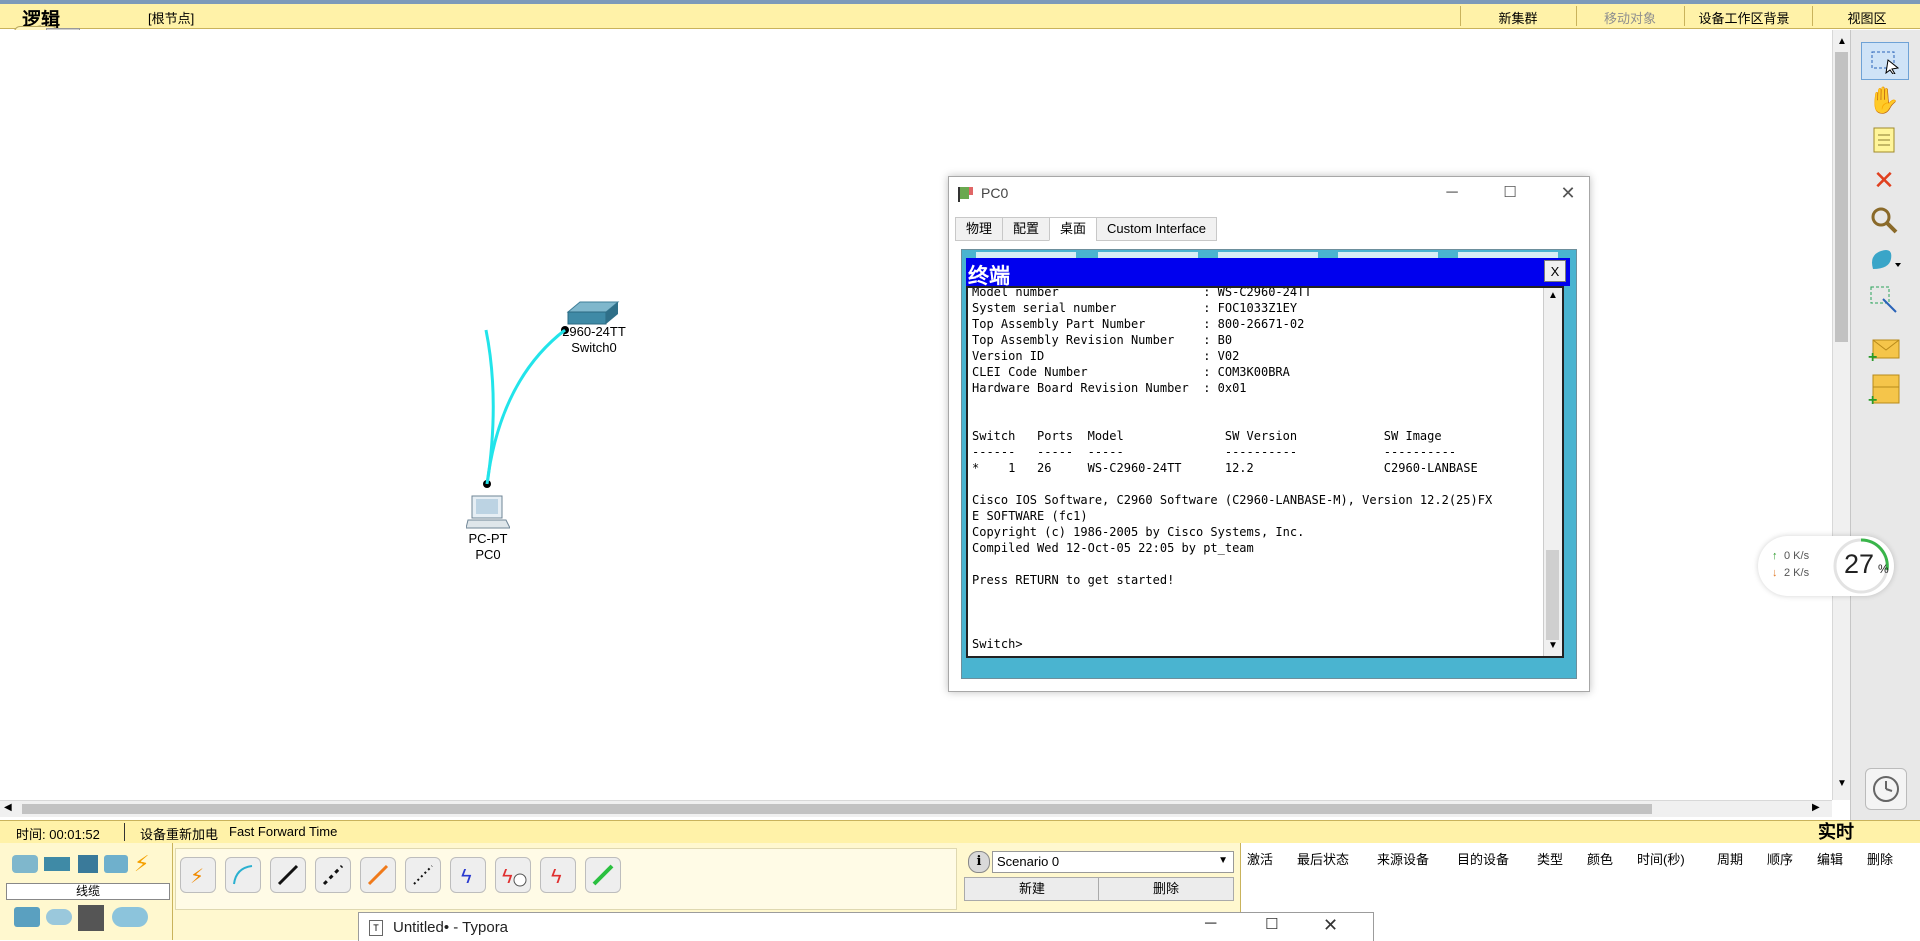 The width and height of the screenshot is (1920, 941). I want to click on set-background-button: 设备工作区背景, so click(1744, 17).